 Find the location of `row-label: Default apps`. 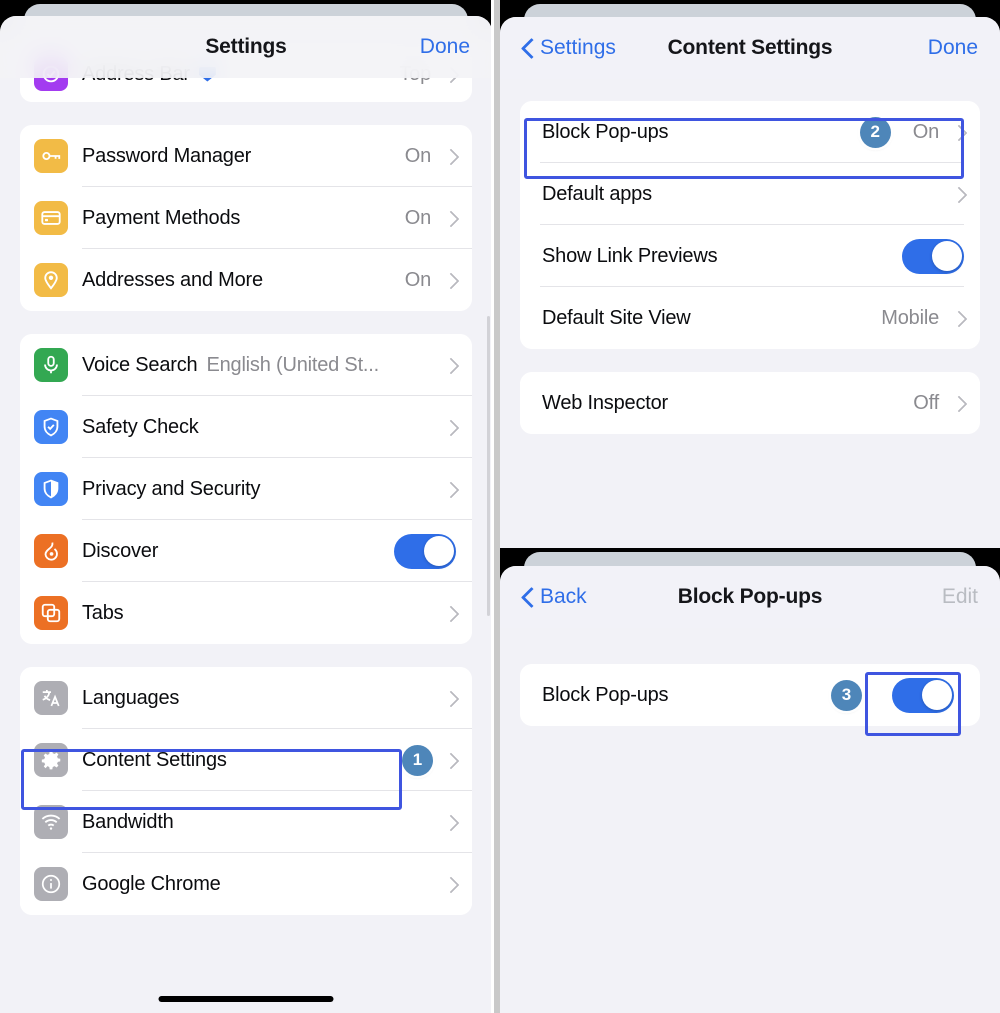

row-label: Default apps is located at coordinates (597, 193).